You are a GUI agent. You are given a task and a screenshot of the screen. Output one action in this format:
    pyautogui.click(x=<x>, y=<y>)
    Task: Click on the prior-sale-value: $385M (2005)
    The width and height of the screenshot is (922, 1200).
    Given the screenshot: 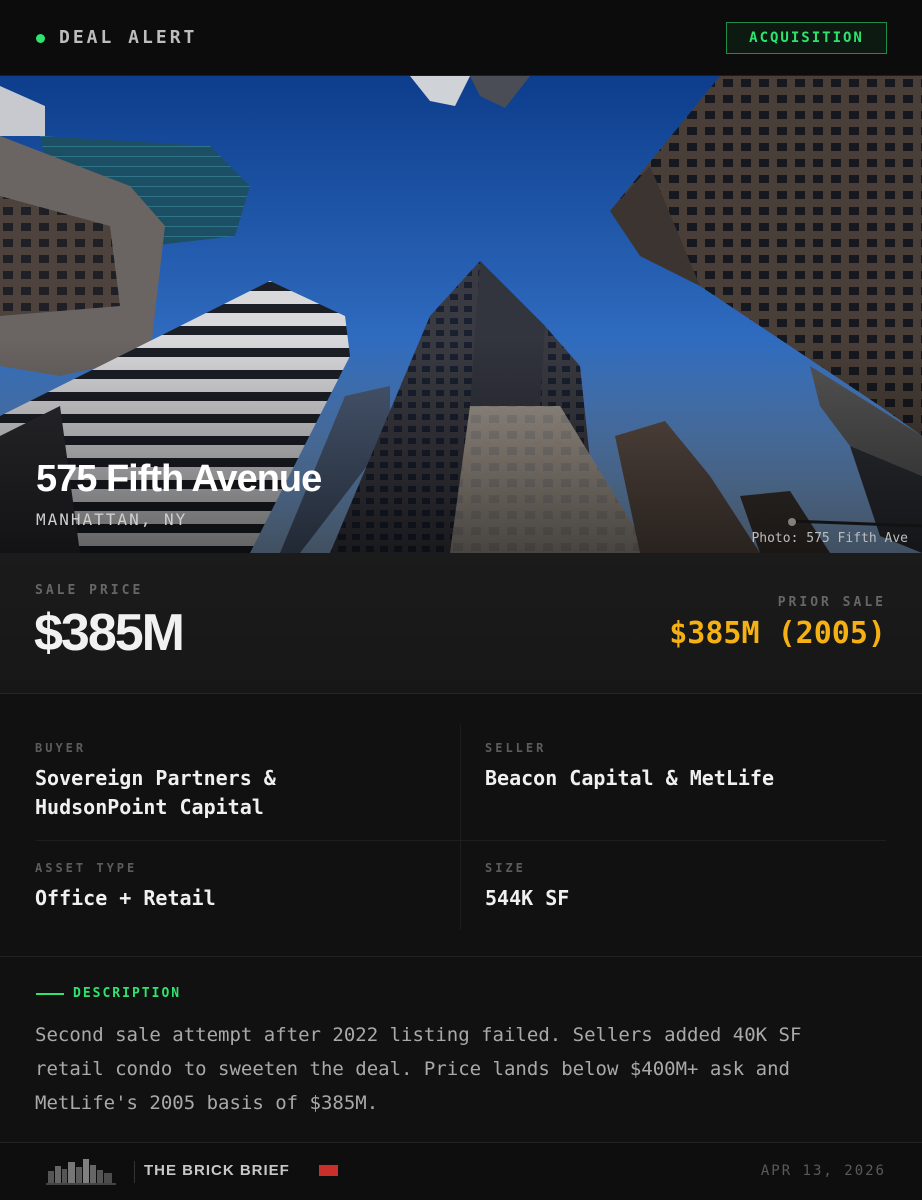 What is the action you would take?
    pyautogui.click(x=777, y=633)
    